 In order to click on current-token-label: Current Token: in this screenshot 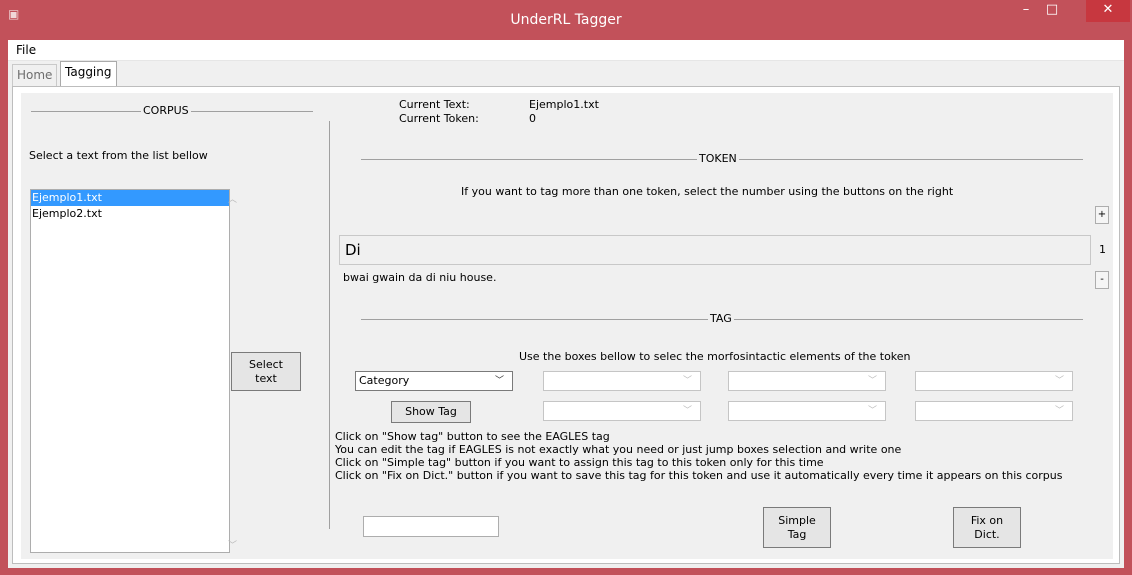, I will do `click(439, 118)`.